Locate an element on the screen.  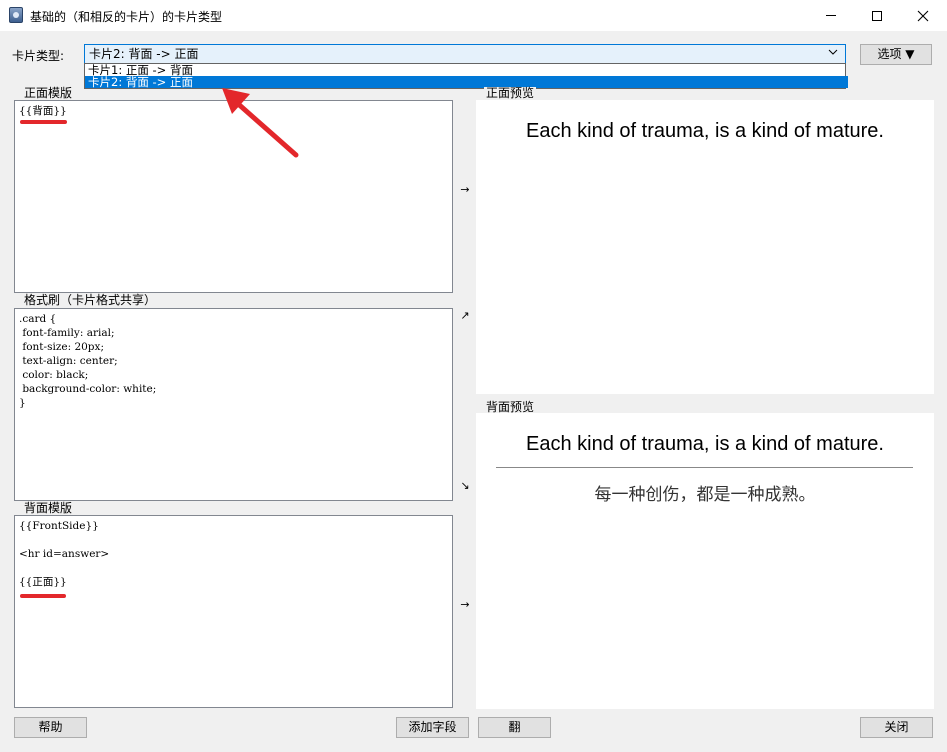
card-type-dropdown-list: 卡片1: 正面 -> 背面 卡片2: 背面 -> 正面 is located at coordinates (466, 76).